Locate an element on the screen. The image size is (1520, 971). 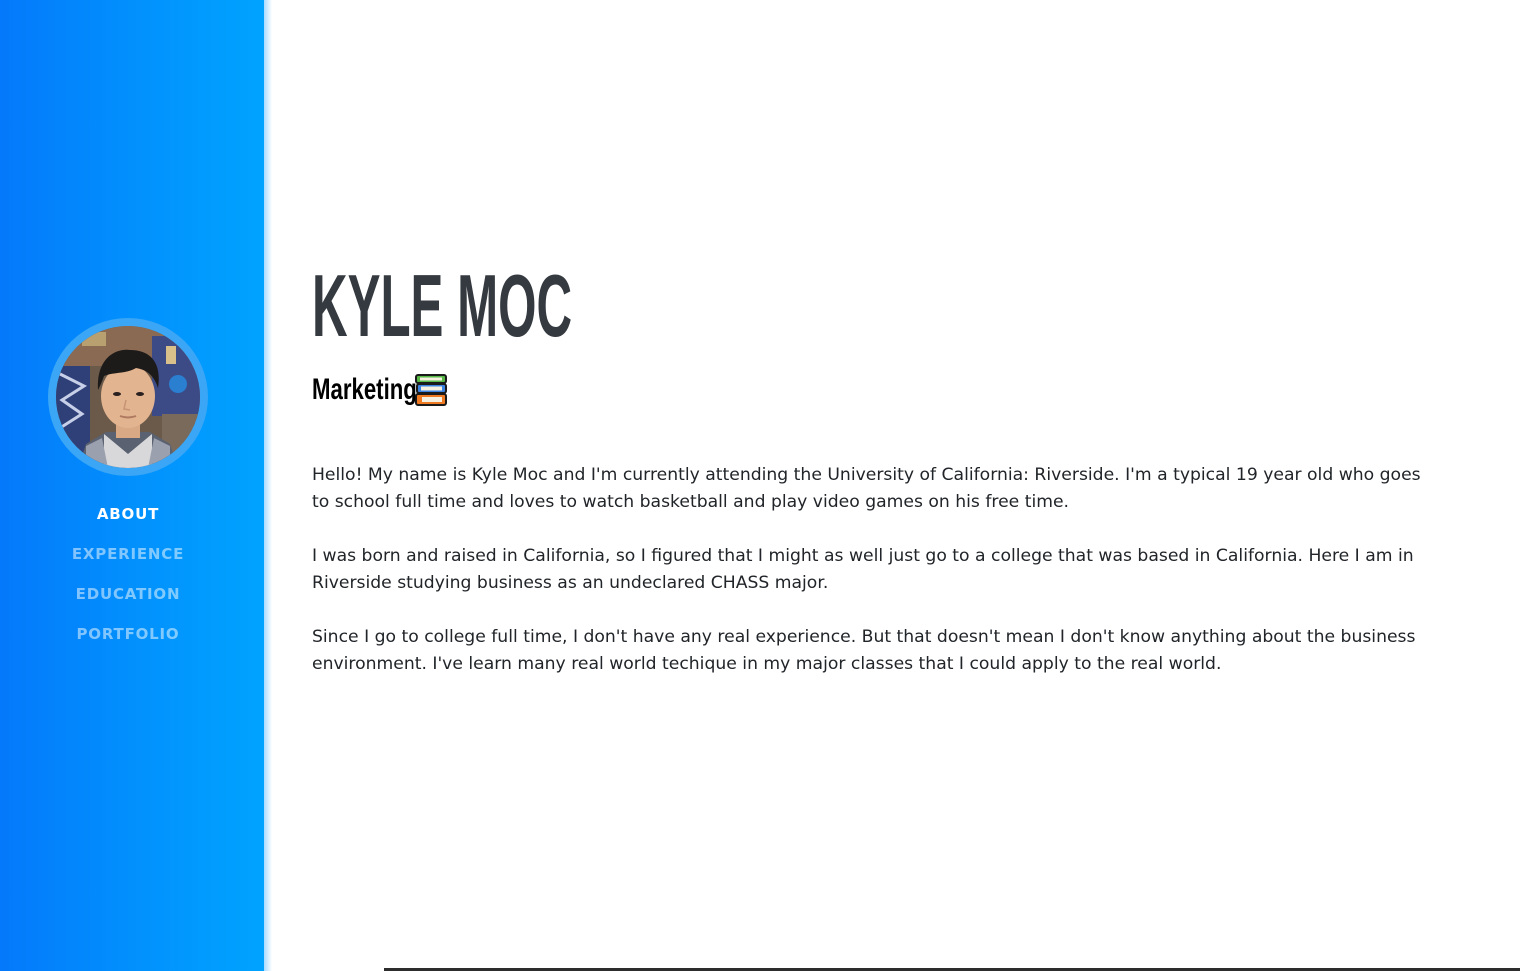
profile-photo is located at coordinates (128, 397).